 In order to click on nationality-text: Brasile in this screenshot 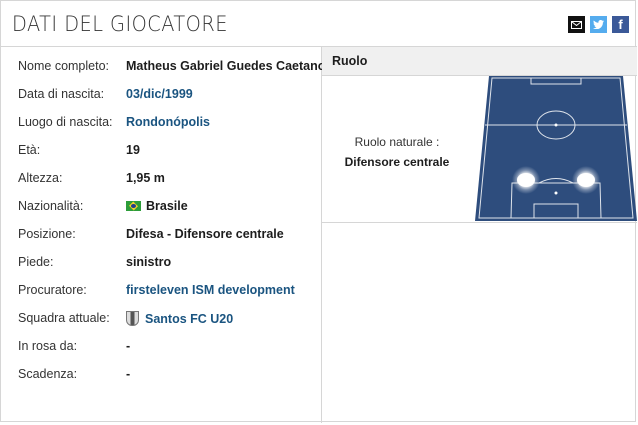, I will do `click(167, 206)`.